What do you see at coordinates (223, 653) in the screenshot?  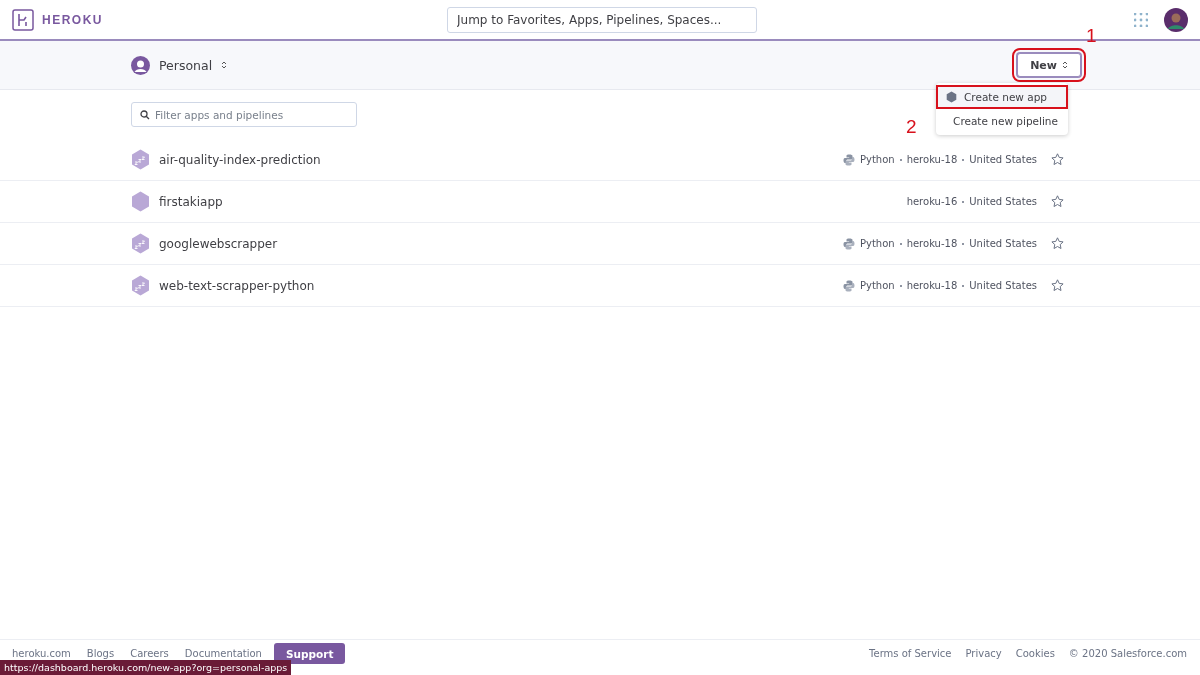 I see `footer-link: Documentation` at bounding box center [223, 653].